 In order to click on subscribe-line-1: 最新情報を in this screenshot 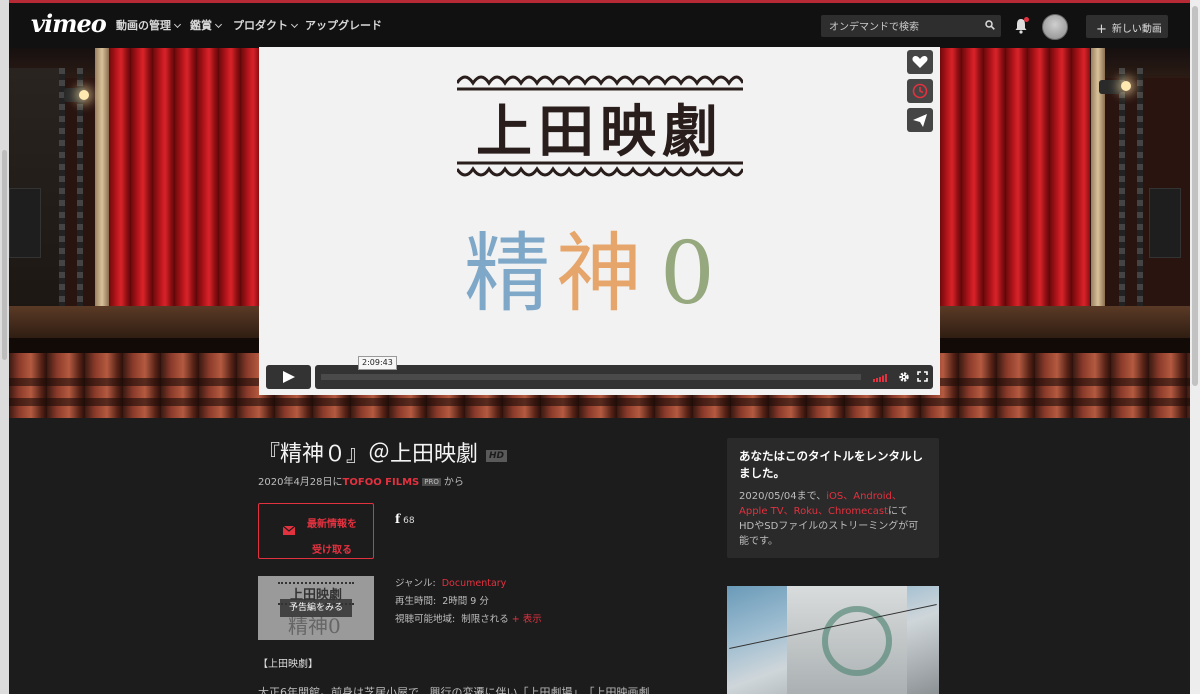, I will do `click(332, 524)`.